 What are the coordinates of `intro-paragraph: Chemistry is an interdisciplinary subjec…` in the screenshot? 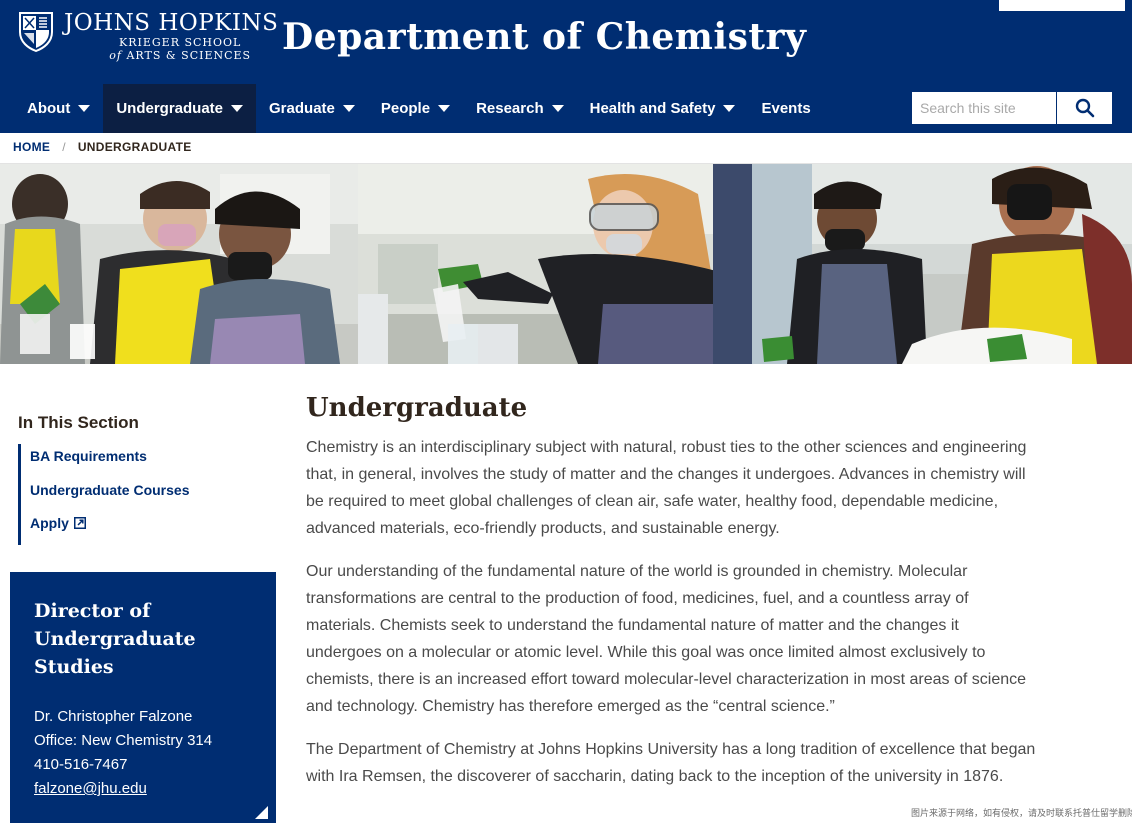 It's located at (666, 488).